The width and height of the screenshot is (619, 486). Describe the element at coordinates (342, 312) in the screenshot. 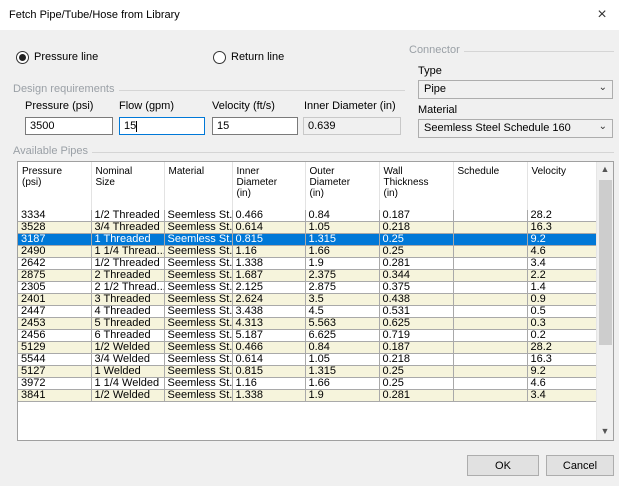

I see `table-cell: 4.5` at that location.